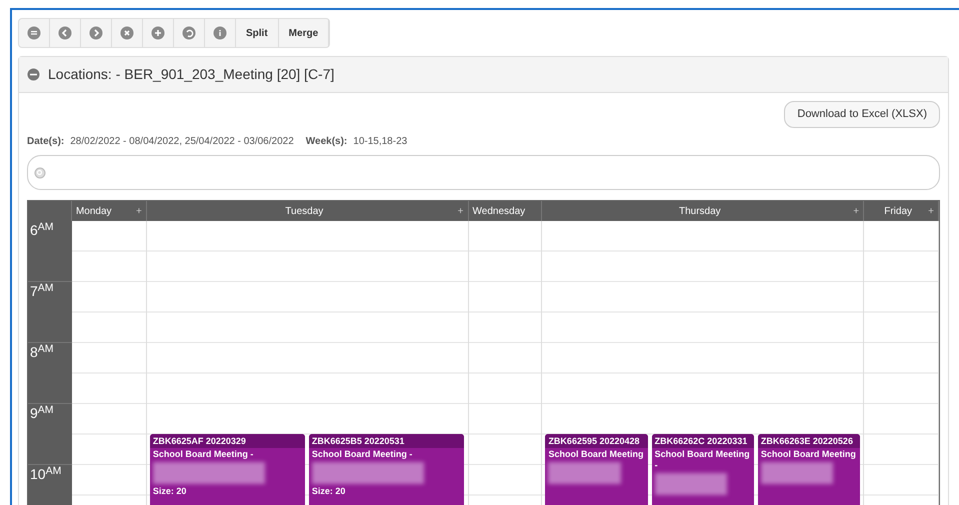 Image resolution: width=959 pixels, height=505 pixels. What do you see at coordinates (42, 413) in the screenshot?
I see `hour-label: 9$^{AM}$` at bounding box center [42, 413].